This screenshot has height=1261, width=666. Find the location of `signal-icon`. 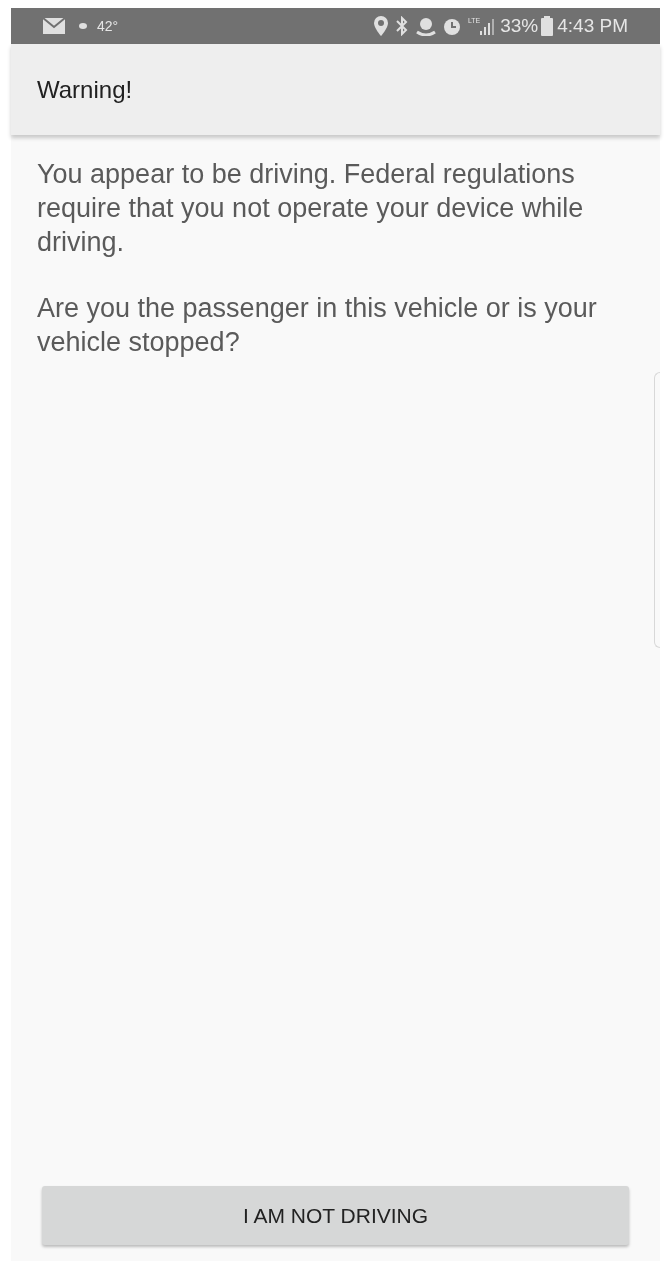

signal-icon is located at coordinates (487, 26).